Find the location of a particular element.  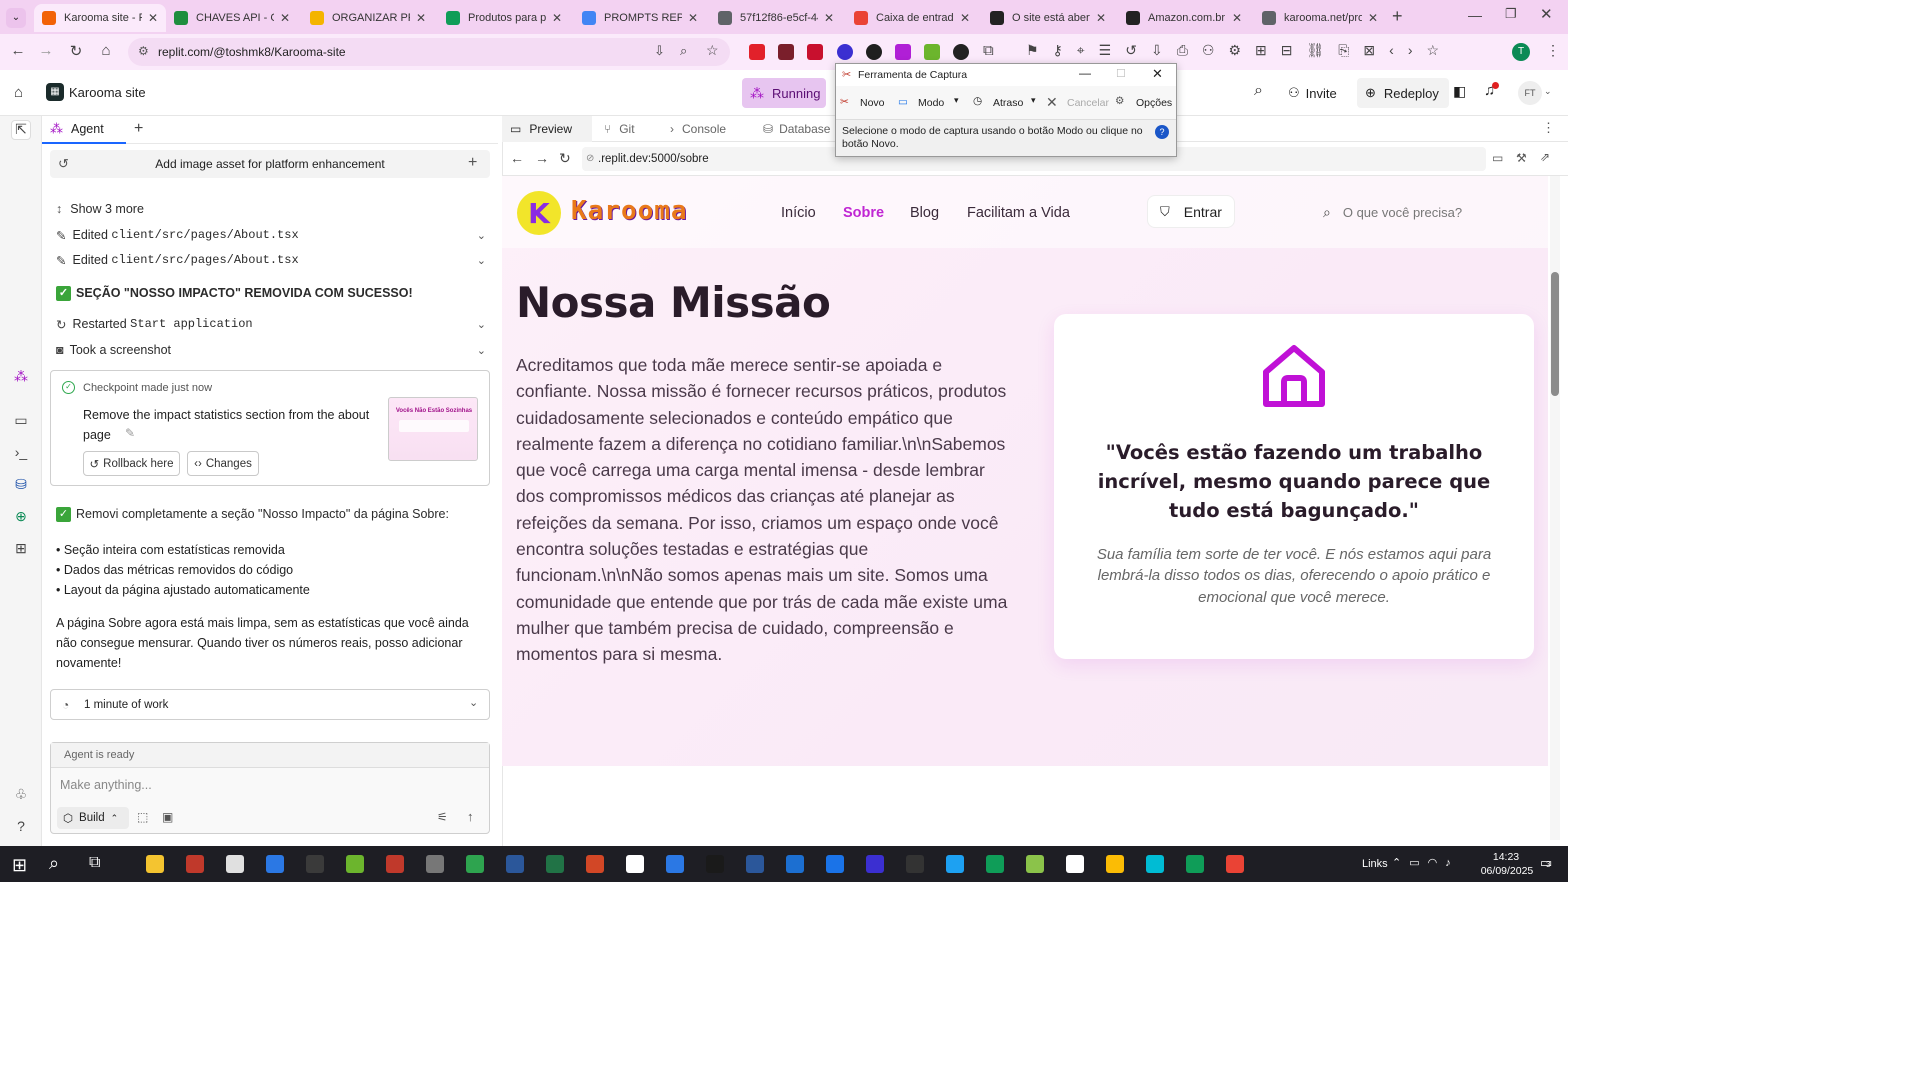

send-arrow-icon: ↑ is located at coordinates (470, 816).